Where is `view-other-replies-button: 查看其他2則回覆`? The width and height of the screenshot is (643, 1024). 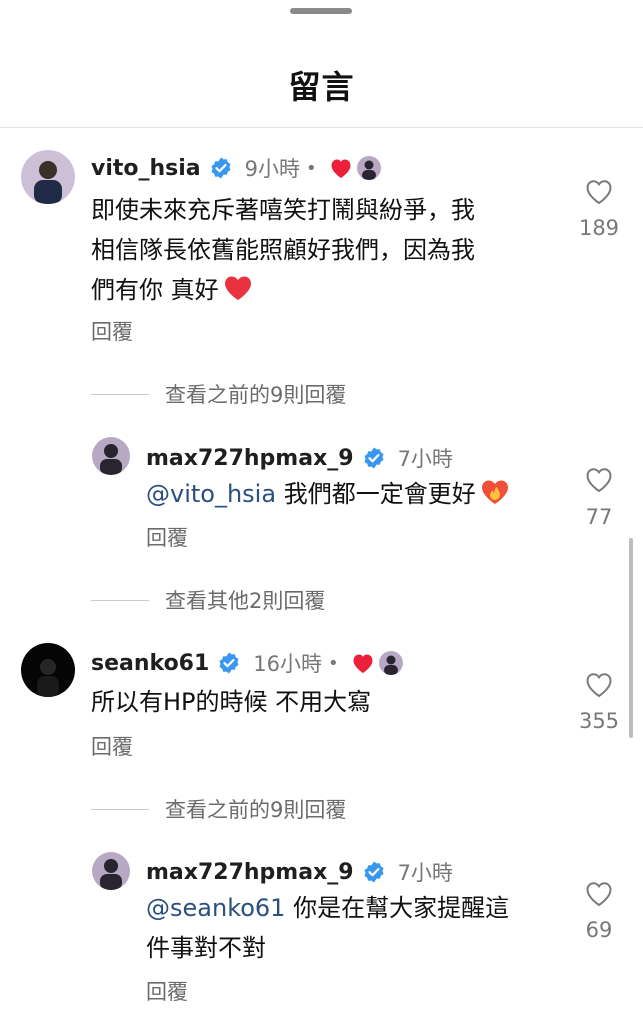 view-other-replies-button: 查看其他2則回覆 is located at coordinates (208, 600).